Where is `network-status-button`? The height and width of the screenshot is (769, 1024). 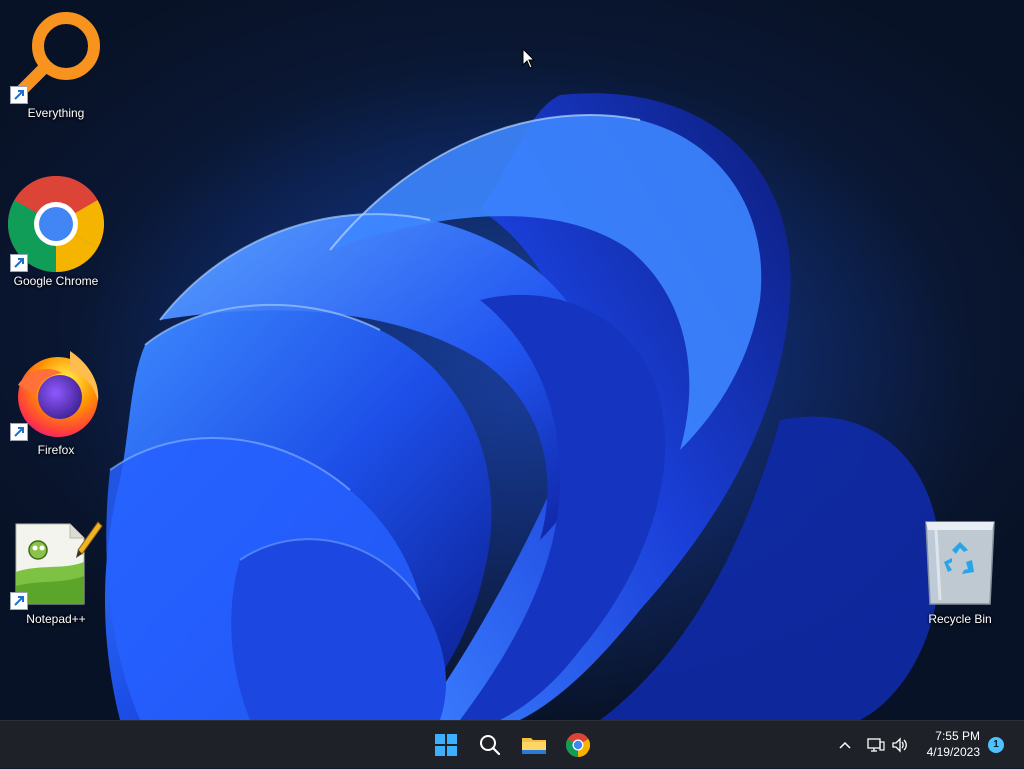
network-status-button is located at coordinates (876, 745).